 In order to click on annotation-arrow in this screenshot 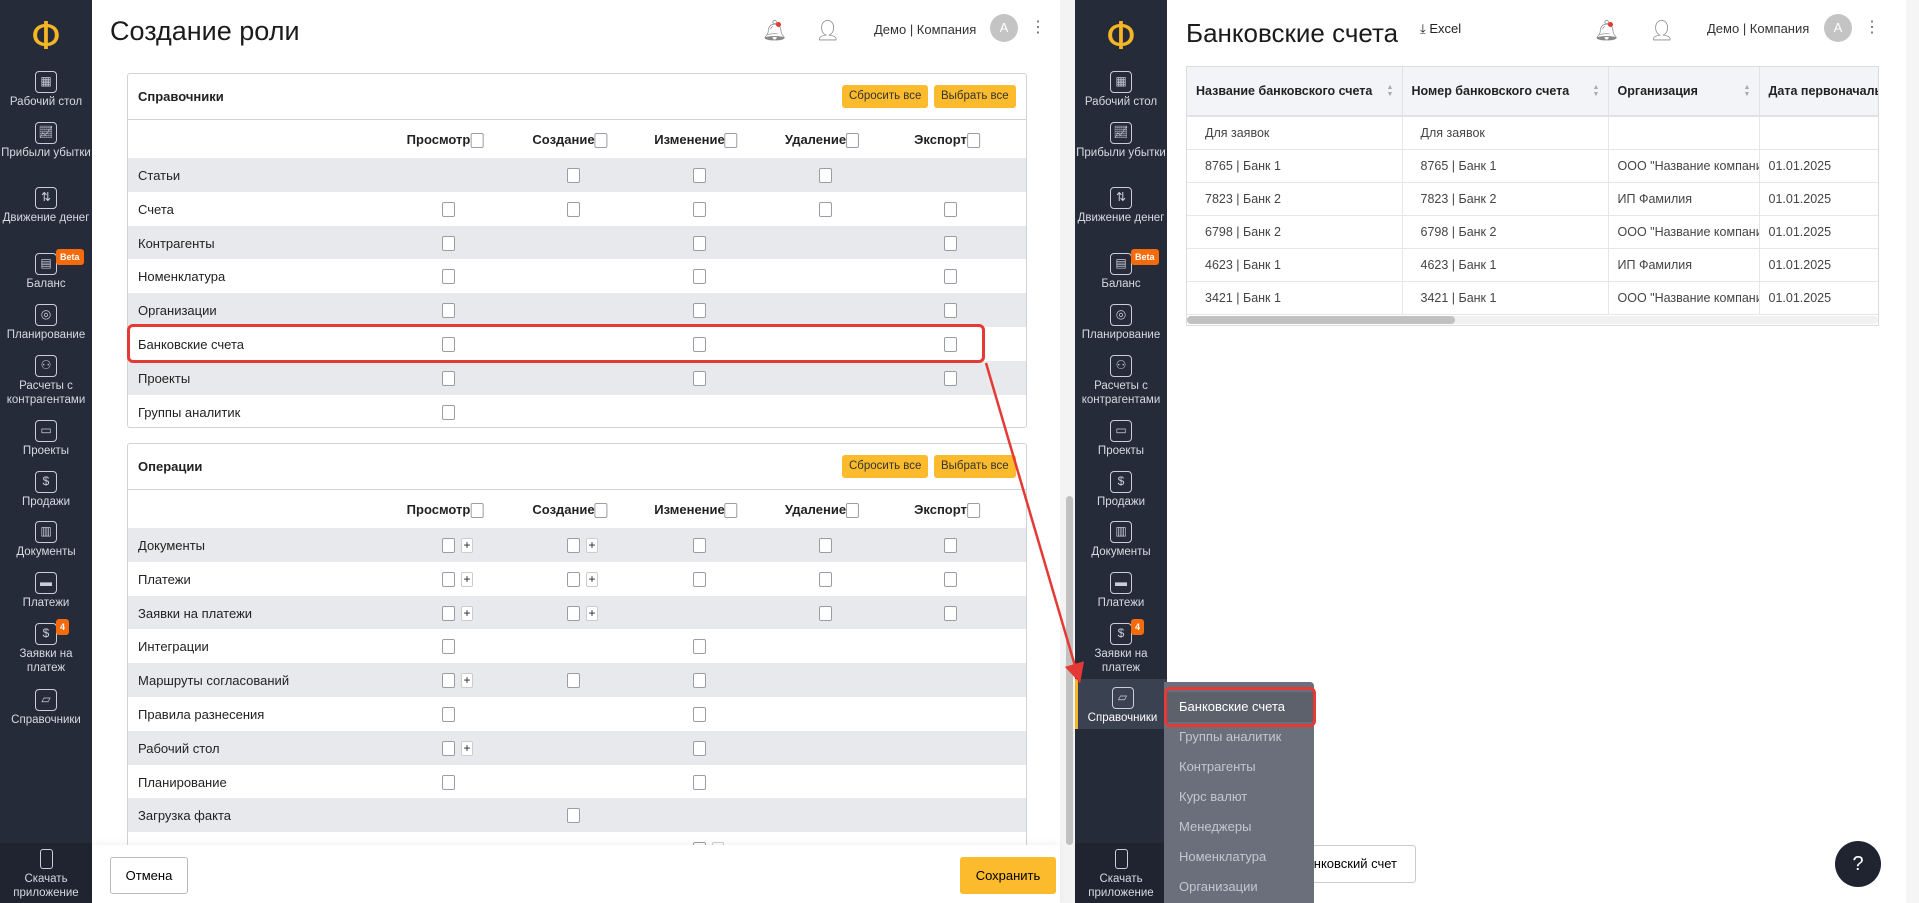, I will do `click(1034, 523)`.